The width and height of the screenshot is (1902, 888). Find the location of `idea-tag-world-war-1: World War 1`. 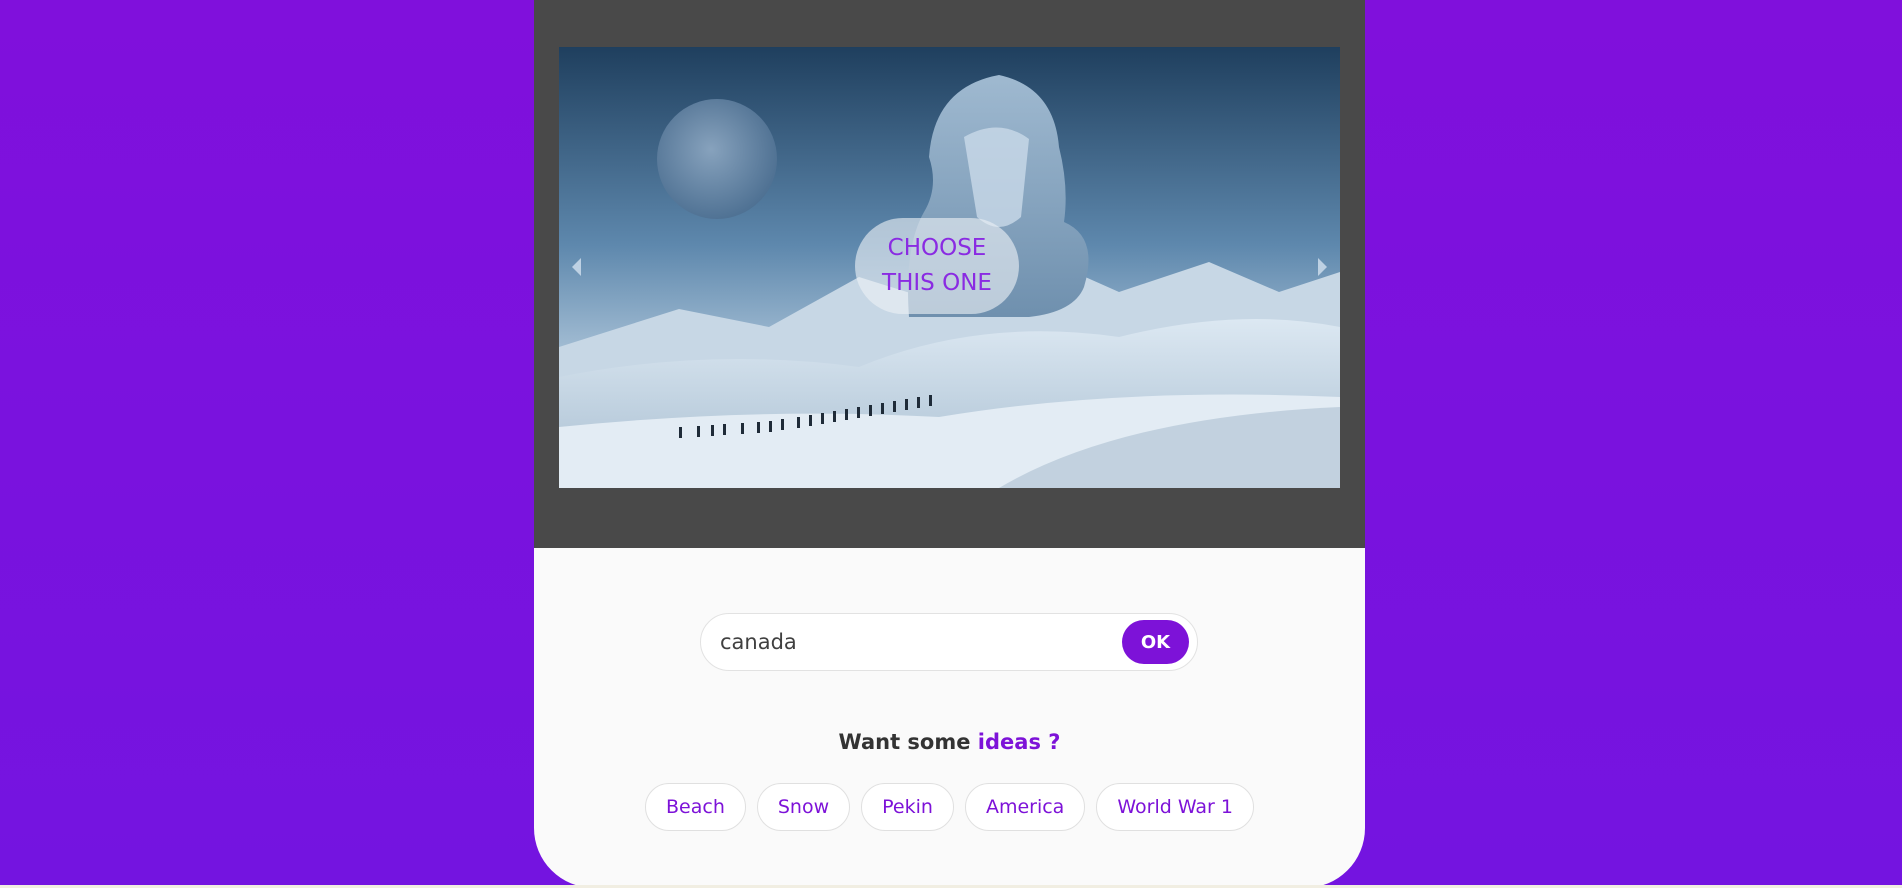

idea-tag-world-war-1: World War 1 is located at coordinates (1175, 807).